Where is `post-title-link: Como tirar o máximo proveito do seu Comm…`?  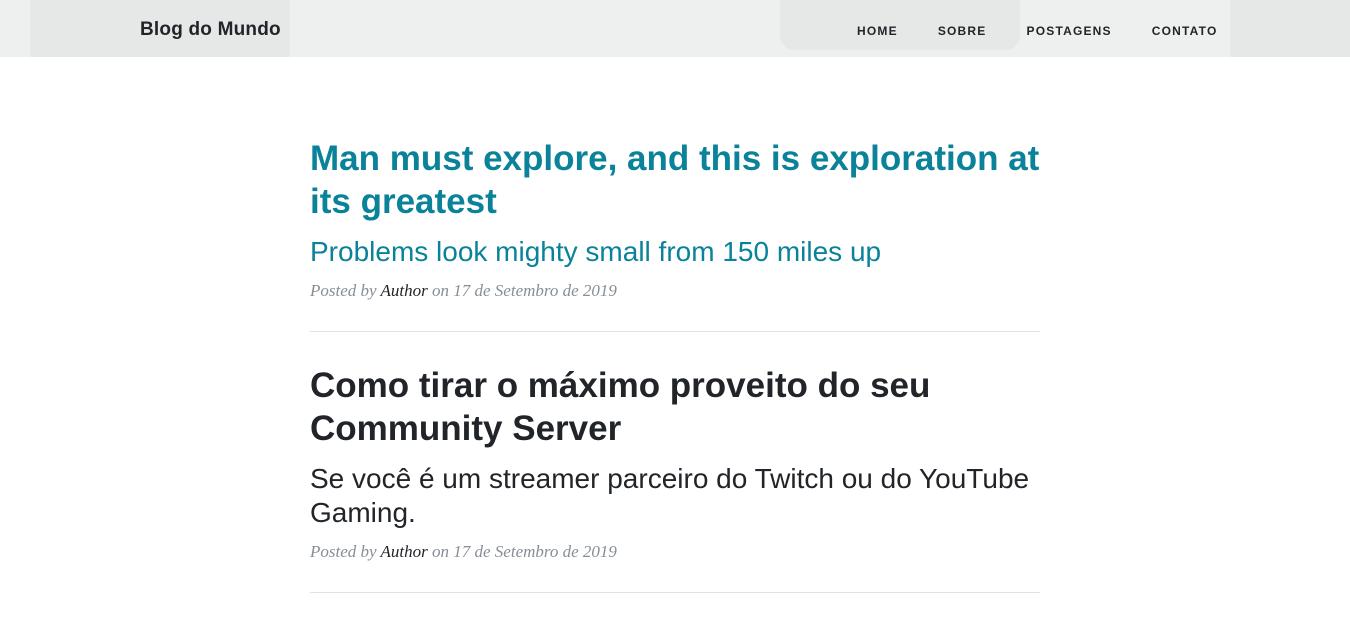
post-title-link: Como tirar o máximo proveito do seu Comm… is located at coordinates (675, 407).